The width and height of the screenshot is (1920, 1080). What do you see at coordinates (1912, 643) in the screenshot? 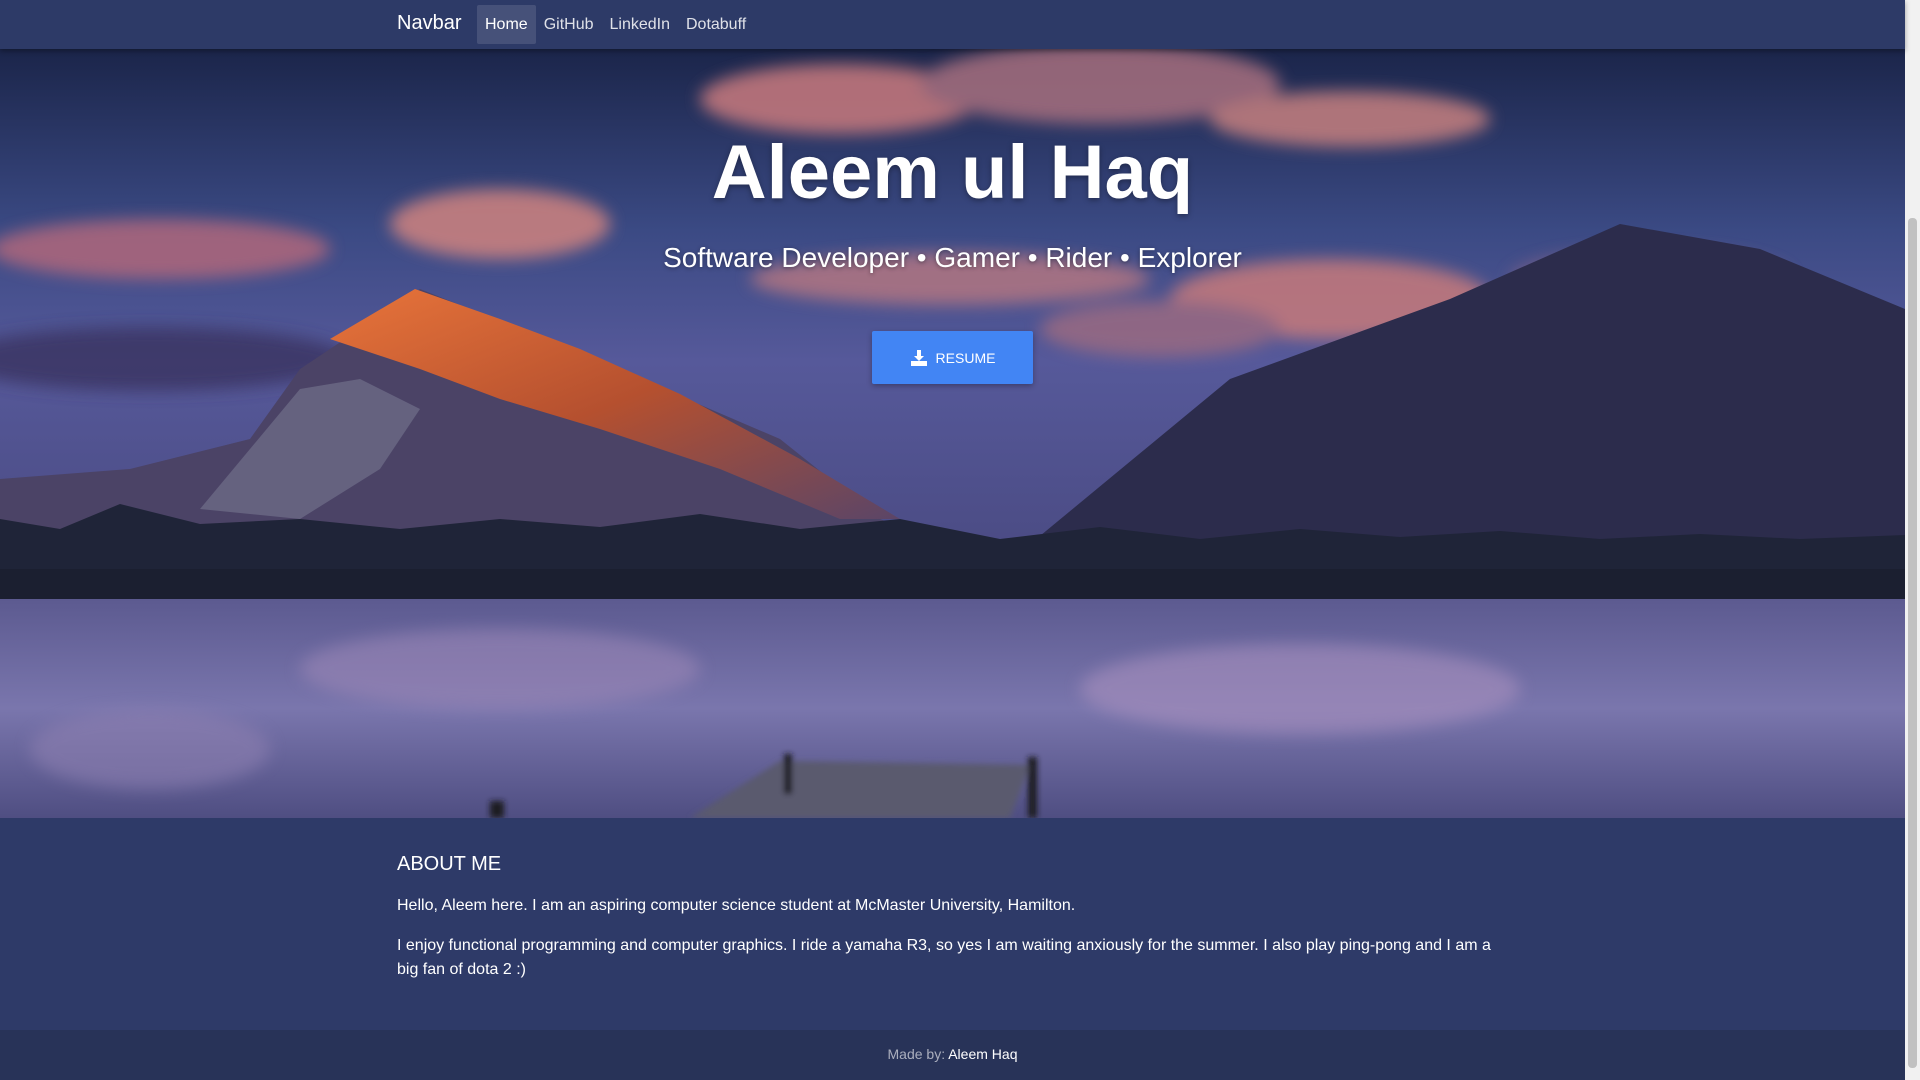
I see `scrollbar-thumb` at bounding box center [1912, 643].